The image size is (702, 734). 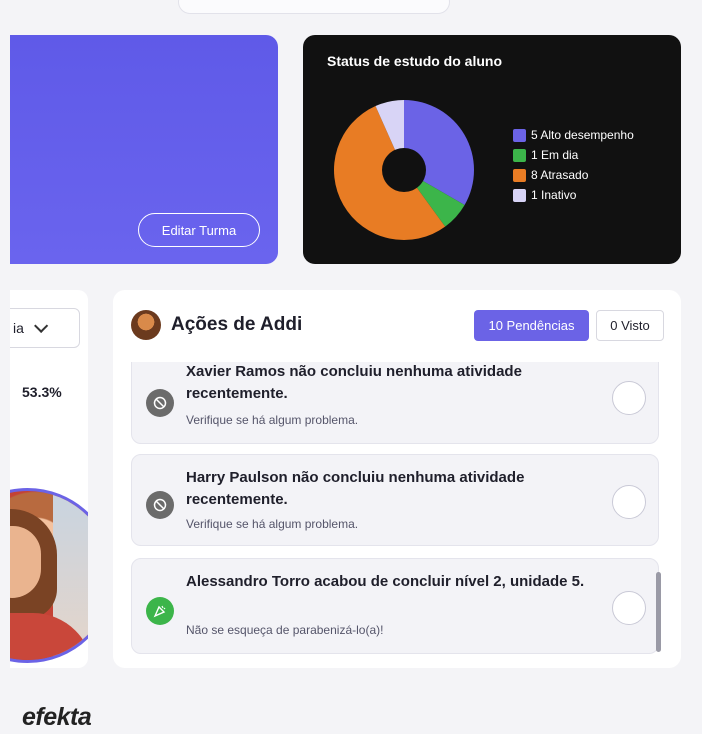 I want to click on edit-class-button: Editar Turma, so click(x=199, y=230).